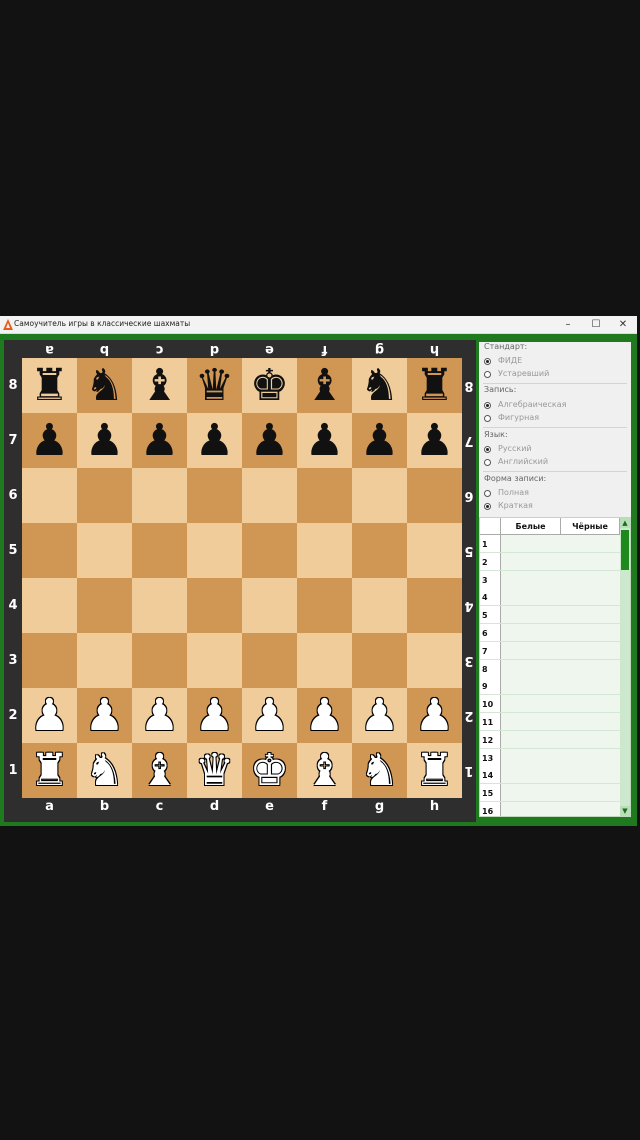  I want to click on square-h5, so click(434, 550).